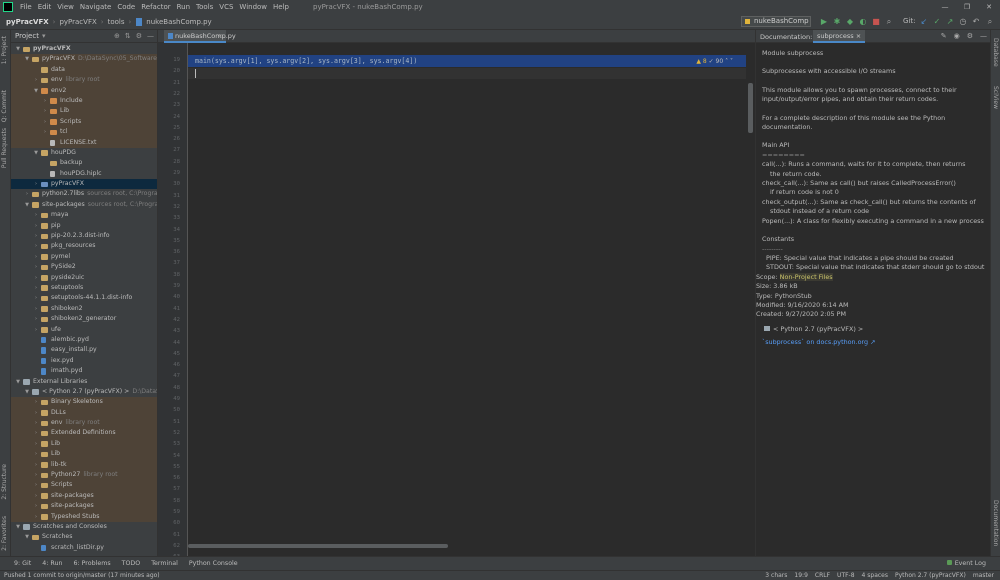 This screenshot has width=1000, height=580. What do you see at coordinates (950, 22) in the screenshot?
I see `git-push-icon: ↗` at bounding box center [950, 22].